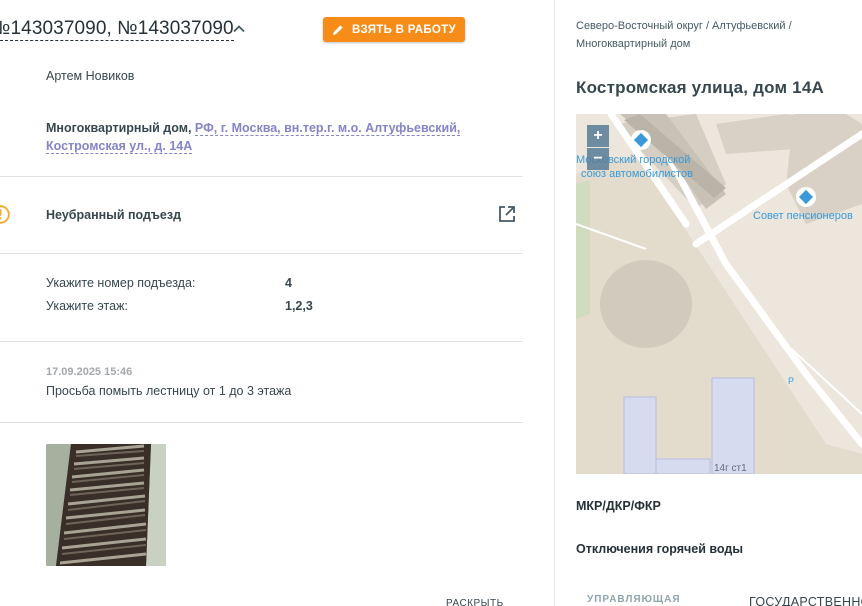 Image resolution: width=862 pixels, height=606 pixels. I want to click on author-name: Артем Новиков, so click(90, 76).